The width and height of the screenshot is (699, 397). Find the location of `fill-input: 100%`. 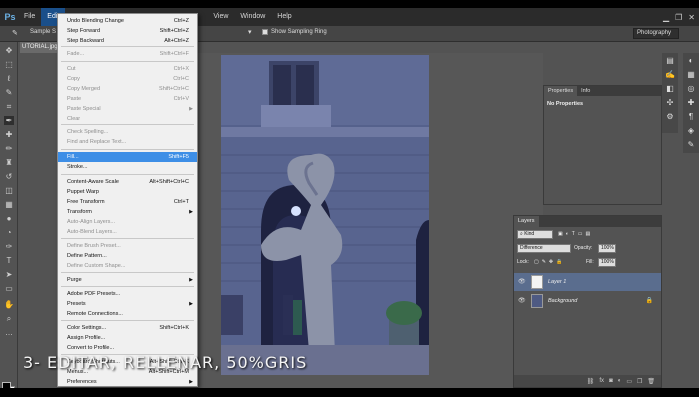

fill-input: 100% is located at coordinates (607, 262).